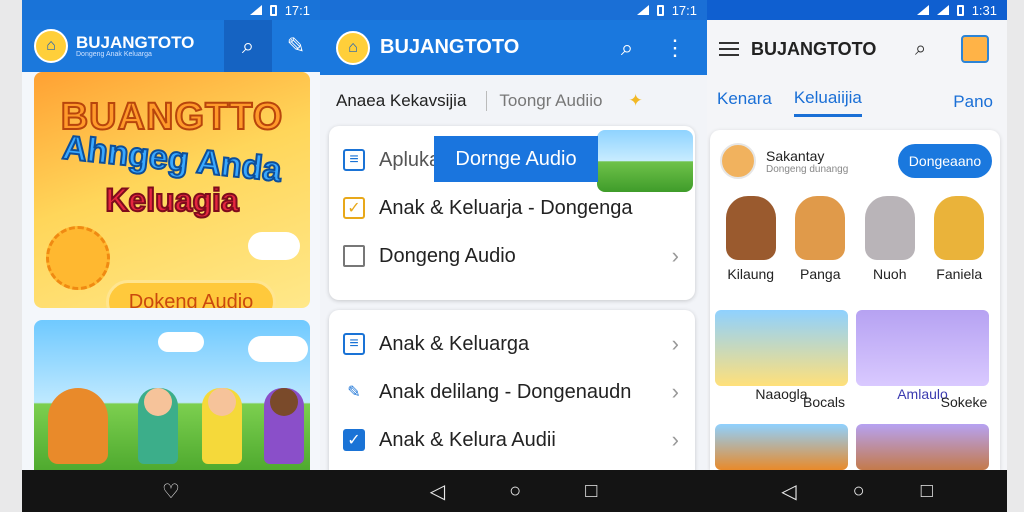 This screenshot has height=512, width=1024. What do you see at coordinates (744, 102) in the screenshot?
I see `tab-kenara: Kenara` at bounding box center [744, 102].